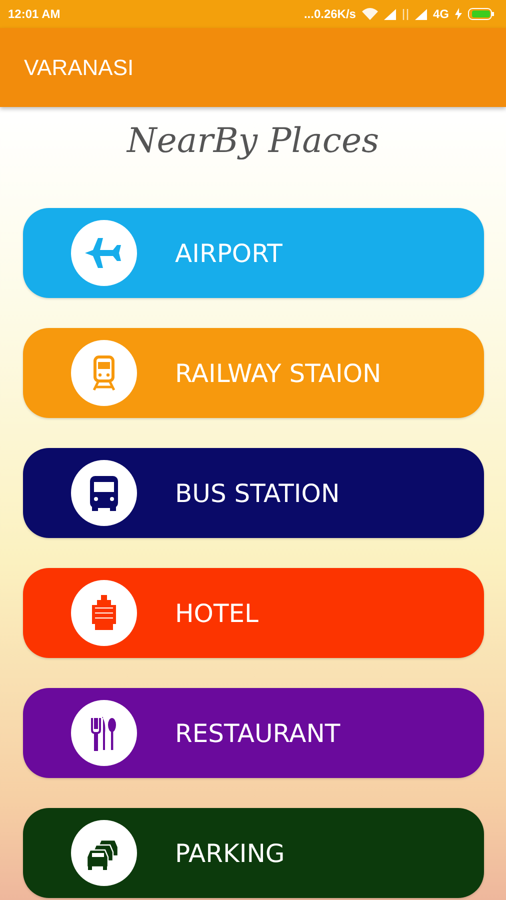 The image size is (506, 900). Describe the element at coordinates (253, 733) in the screenshot. I see `place-button: RESTAURANT` at that location.